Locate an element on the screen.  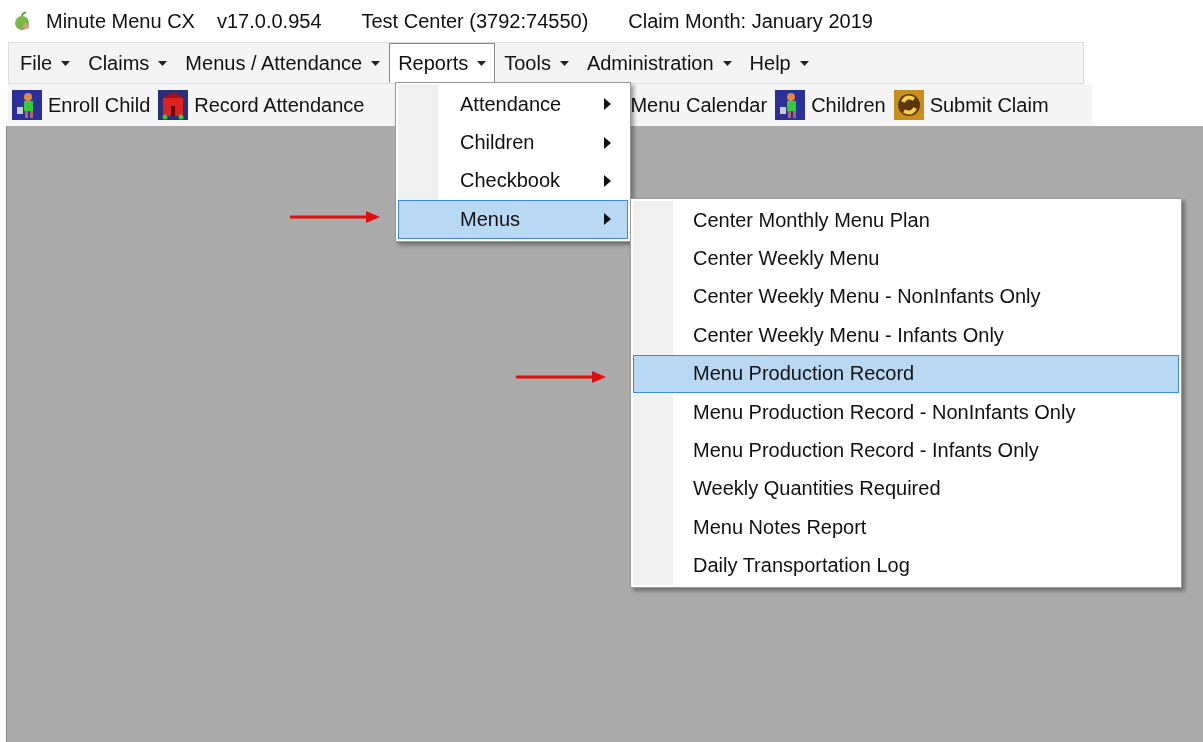
menu-item: Attendance is located at coordinates (513, 104).